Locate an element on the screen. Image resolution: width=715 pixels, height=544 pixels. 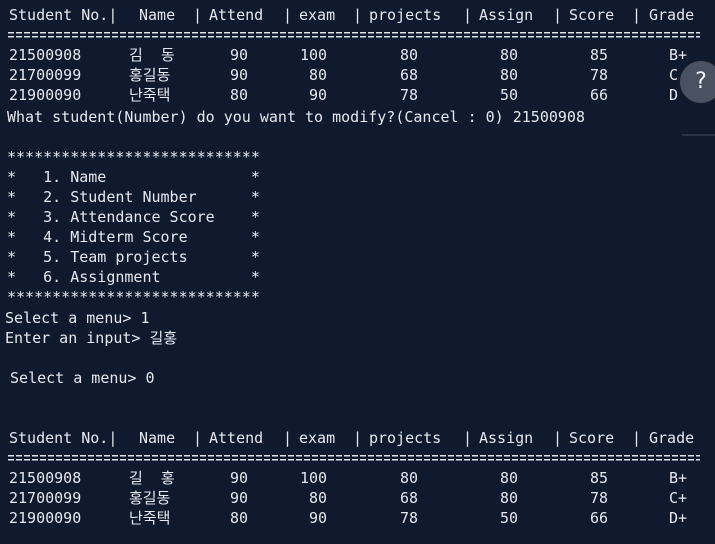
help-button: ? is located at coordinates (696, 82).